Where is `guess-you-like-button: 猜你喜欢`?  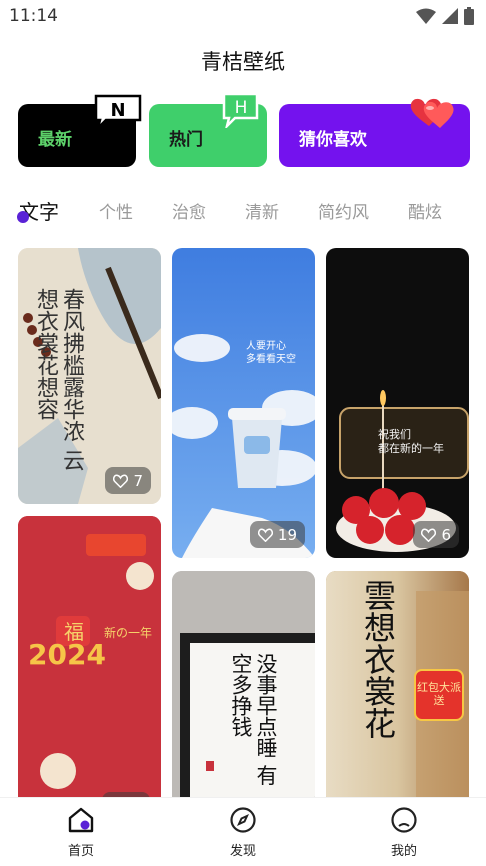 guess-you-like-button: 猜你喜欢 is located at coordinates (374, 132).